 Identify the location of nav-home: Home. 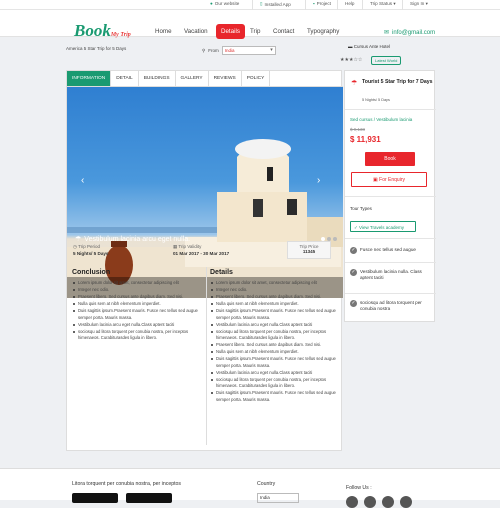
(163, 31).